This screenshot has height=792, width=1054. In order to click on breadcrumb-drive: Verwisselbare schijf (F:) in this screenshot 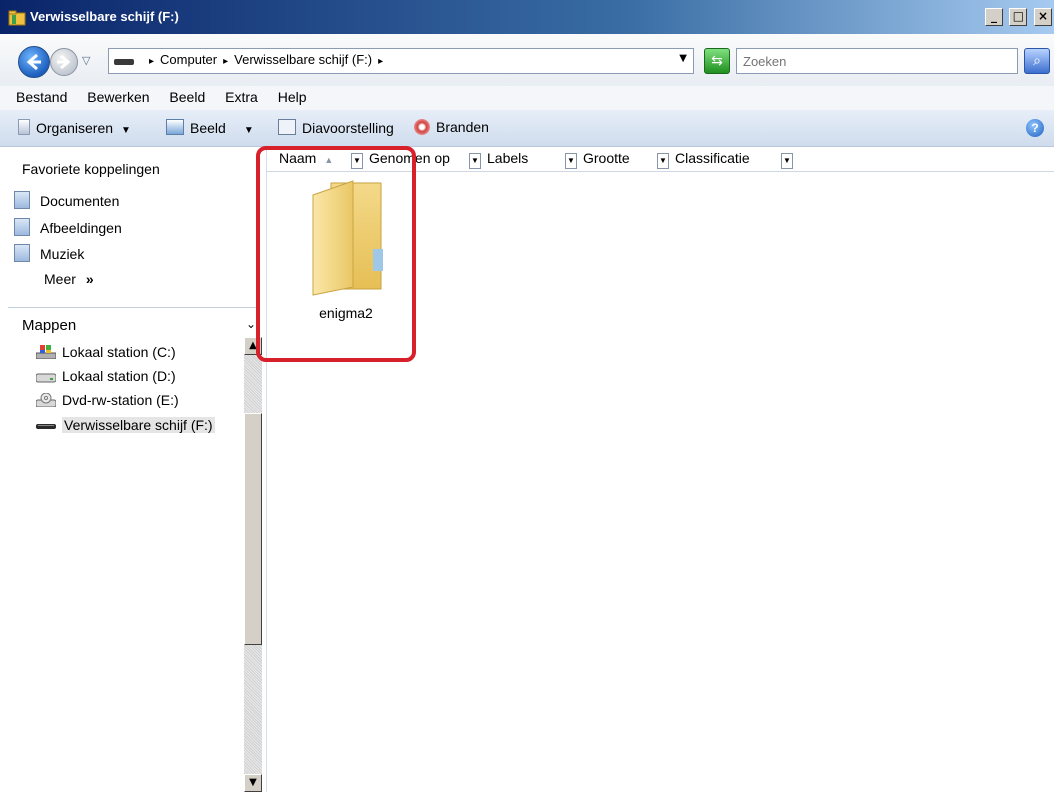, I will do `click(303, 59)`.